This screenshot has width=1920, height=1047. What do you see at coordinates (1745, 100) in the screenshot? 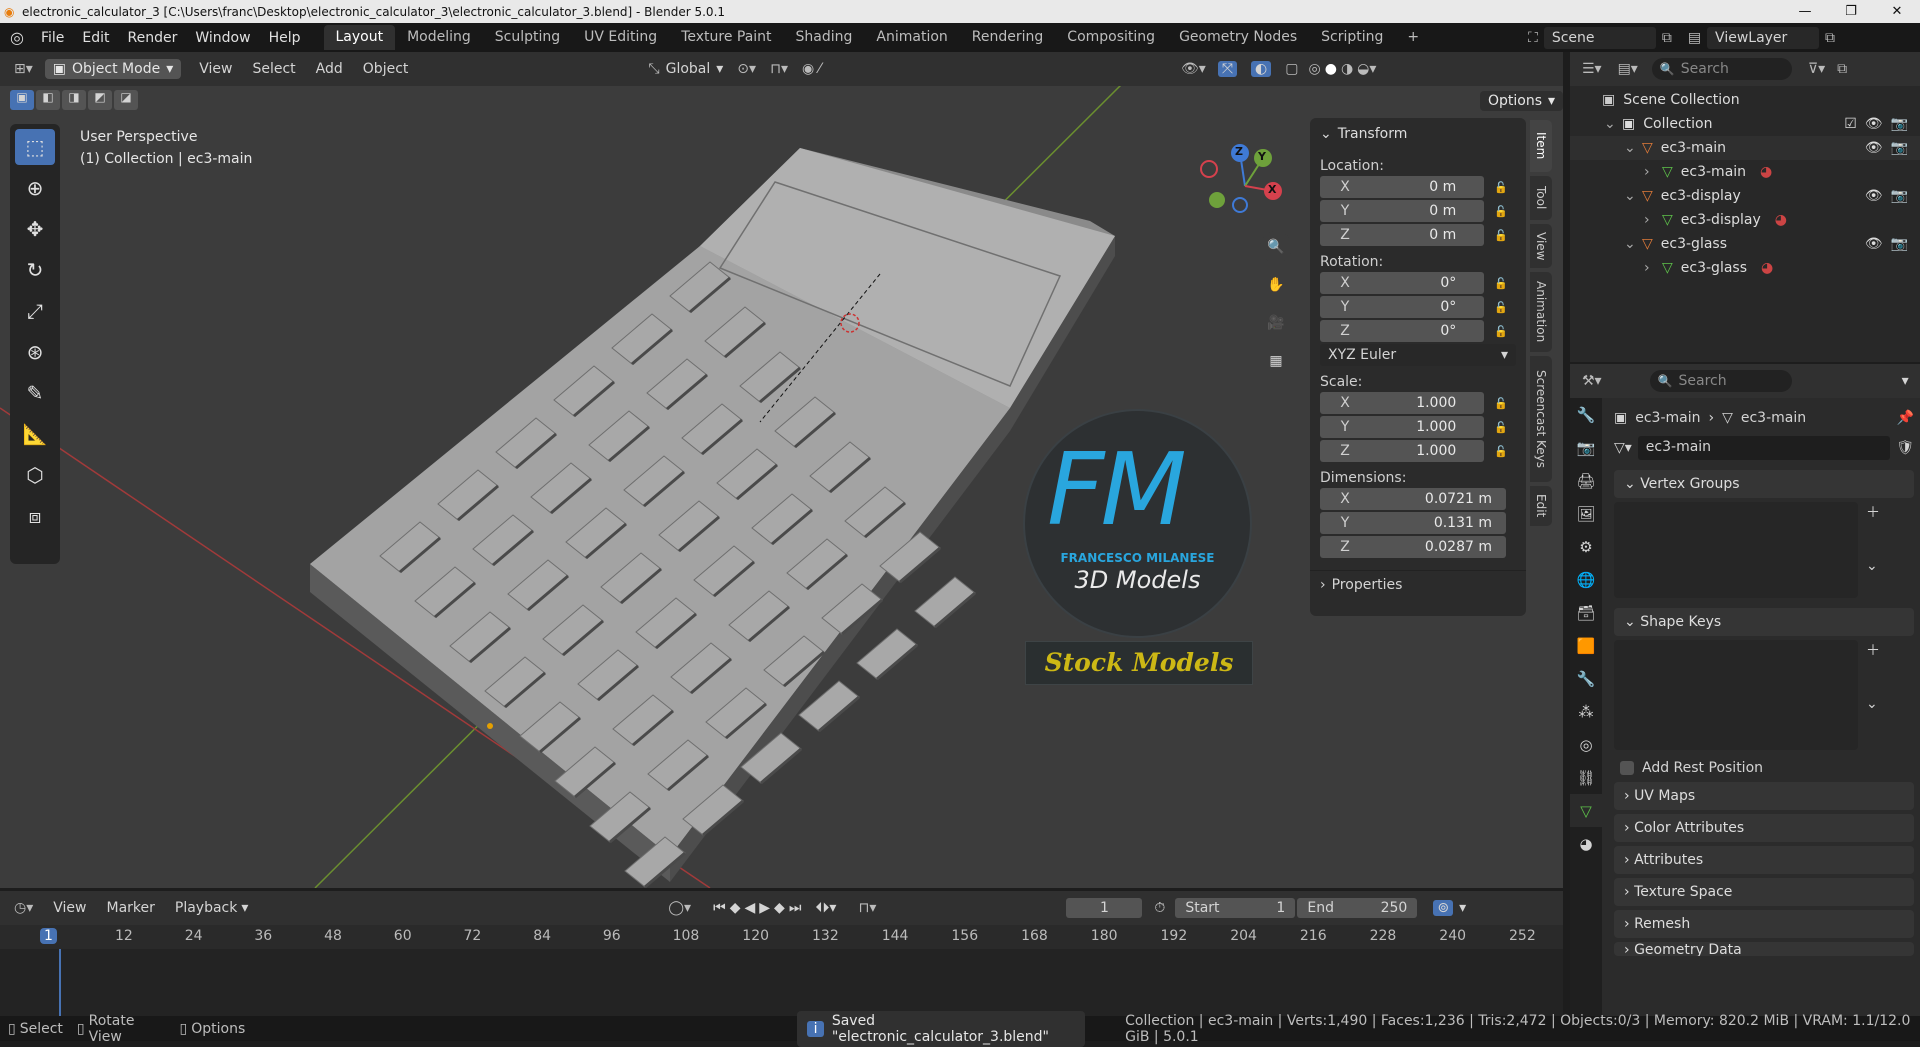
I see `outliner-row: ▣ Scene Collection` at bounding box center [1745, 100].